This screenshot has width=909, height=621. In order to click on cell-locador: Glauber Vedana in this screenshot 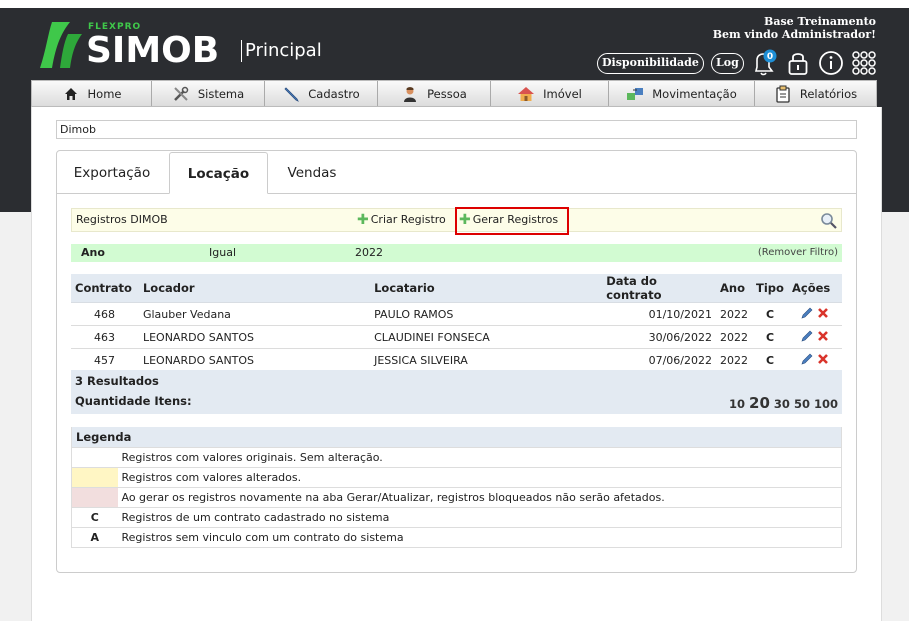, I will do `click(254, 314)`.